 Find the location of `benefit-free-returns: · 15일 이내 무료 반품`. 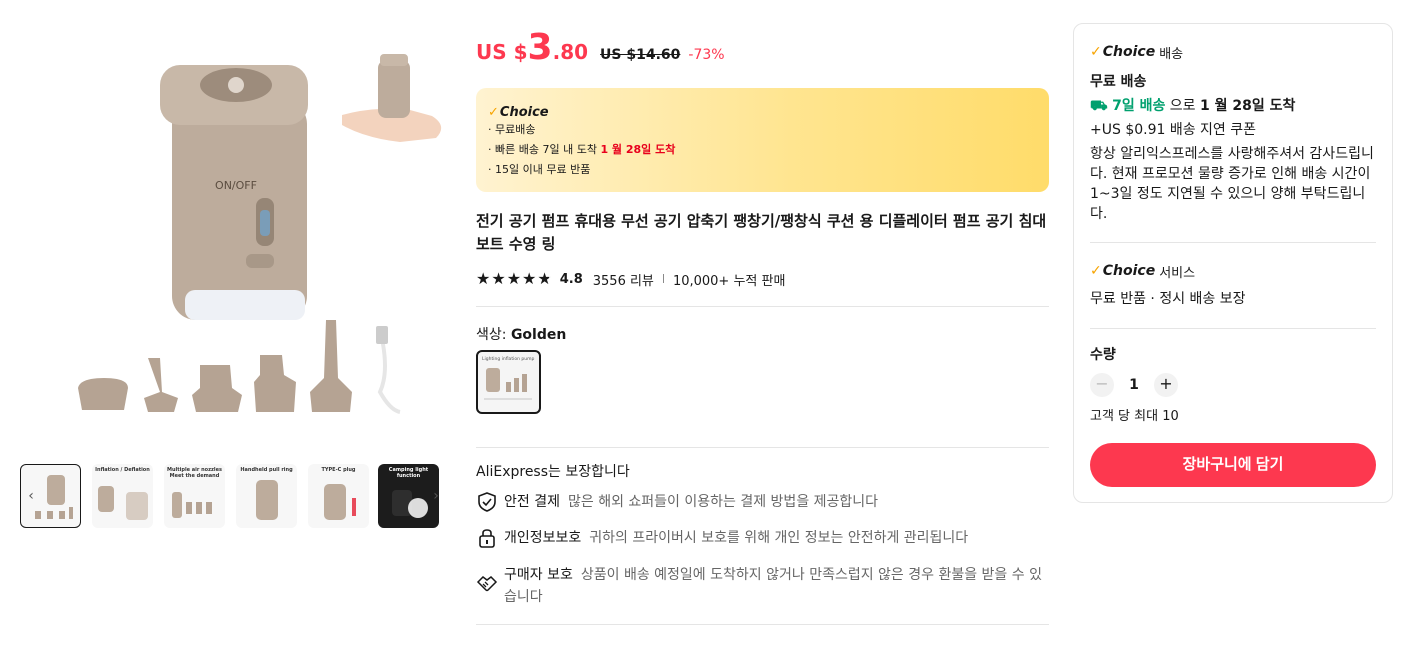

benefit-free-returns: · 15일 이내 무료 반품 is located at coordinates (762, 170).